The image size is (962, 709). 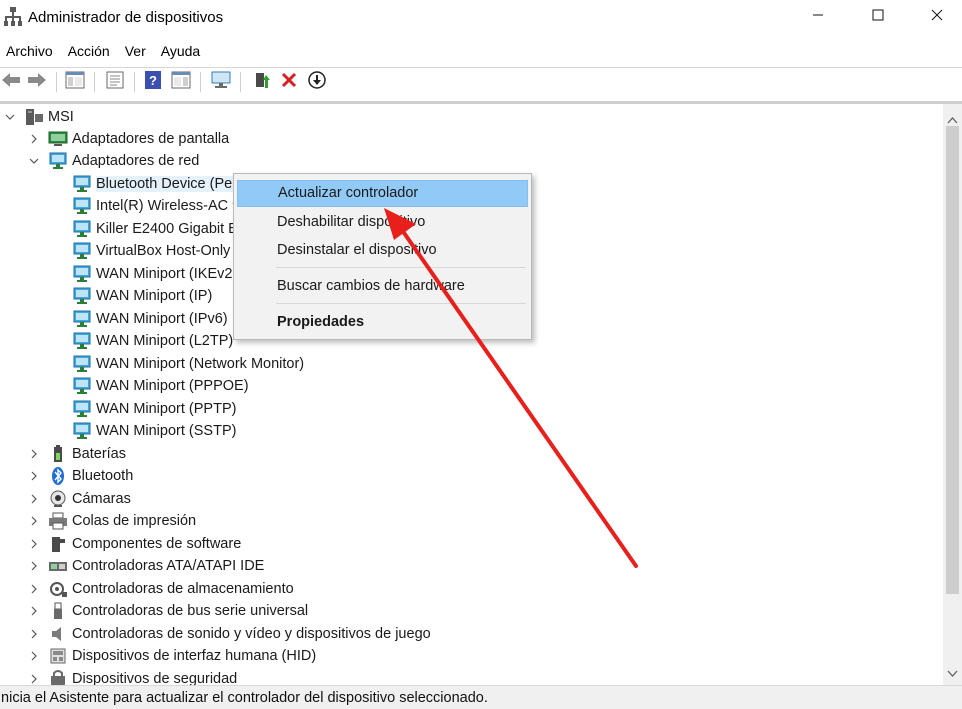 I want to click on menu-ver: Ver, so click(x=135, y=52).